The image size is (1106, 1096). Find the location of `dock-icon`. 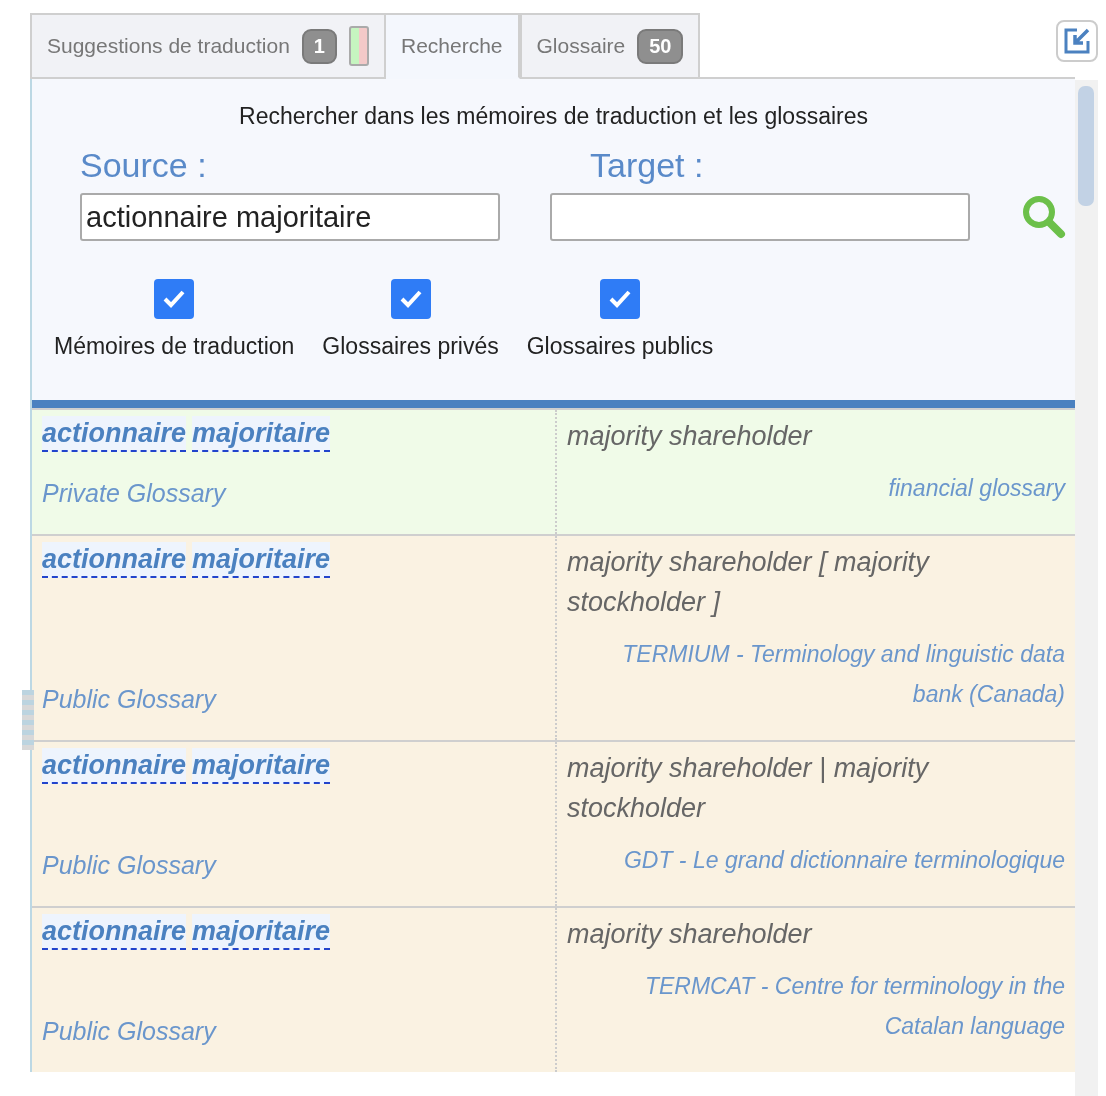

dock-icon is located at coordinates (1077, 41).